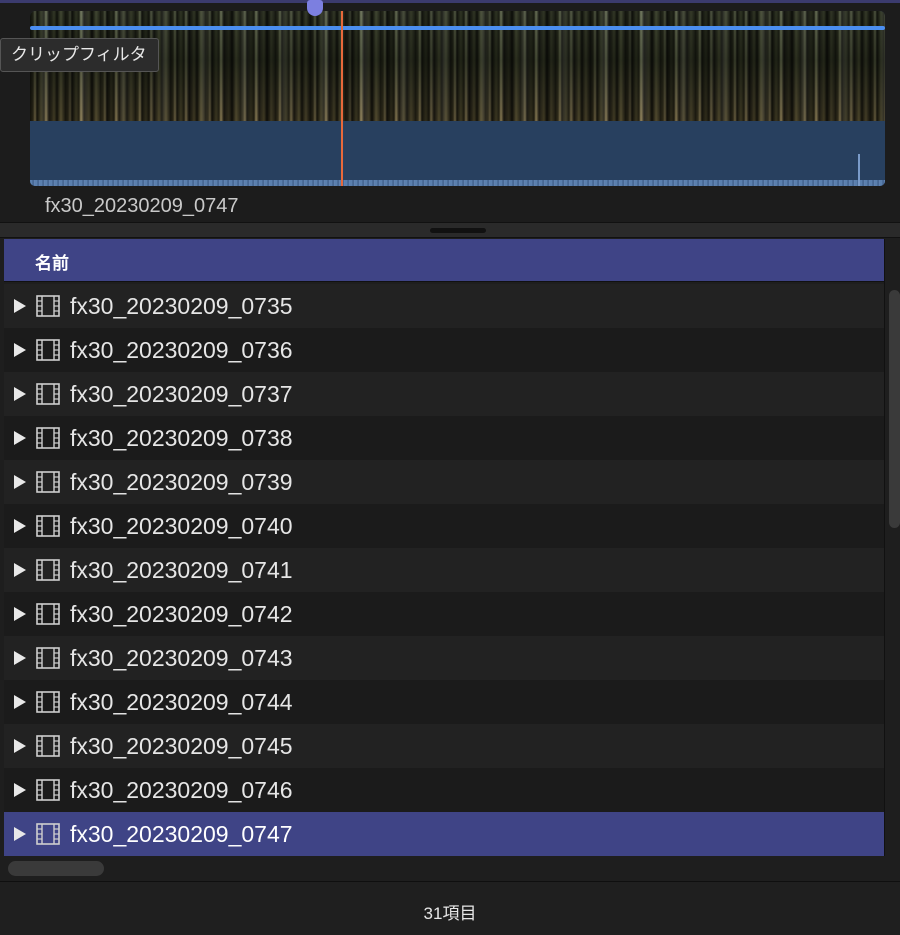 Image resolution: width=900 pixels, height=935 pixels. Describe the element at coordinates (56, 868) in the screenshot. I see `horizontal-scrollbar` at that location.